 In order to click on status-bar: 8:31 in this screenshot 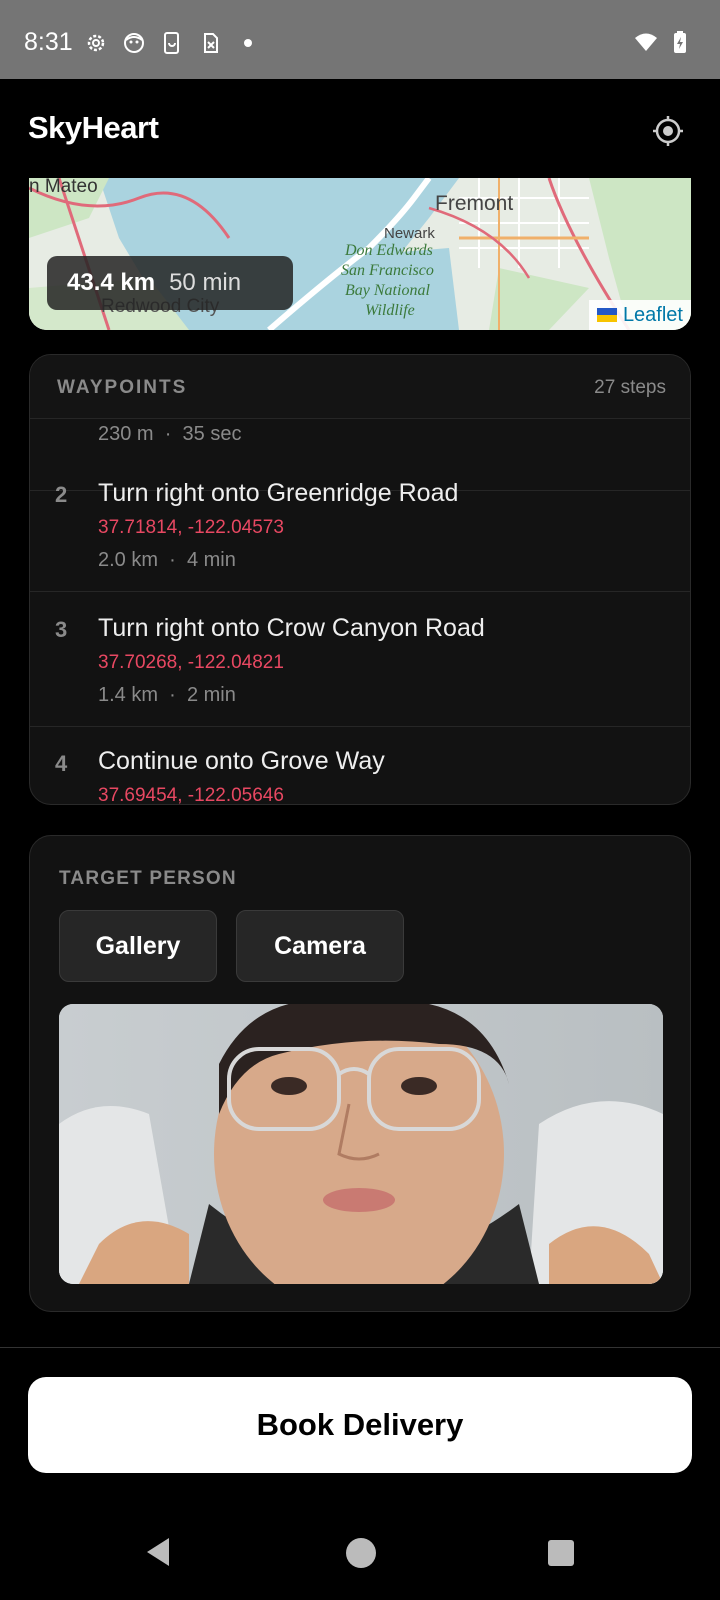, I will do `click(360, 39)`.